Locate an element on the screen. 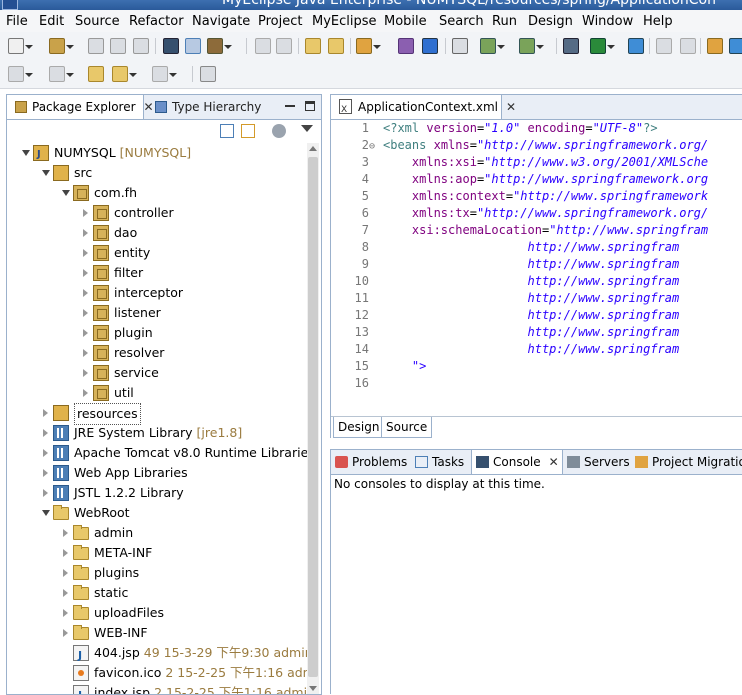  collapse-all-icon is located at coordinates (227, 131).